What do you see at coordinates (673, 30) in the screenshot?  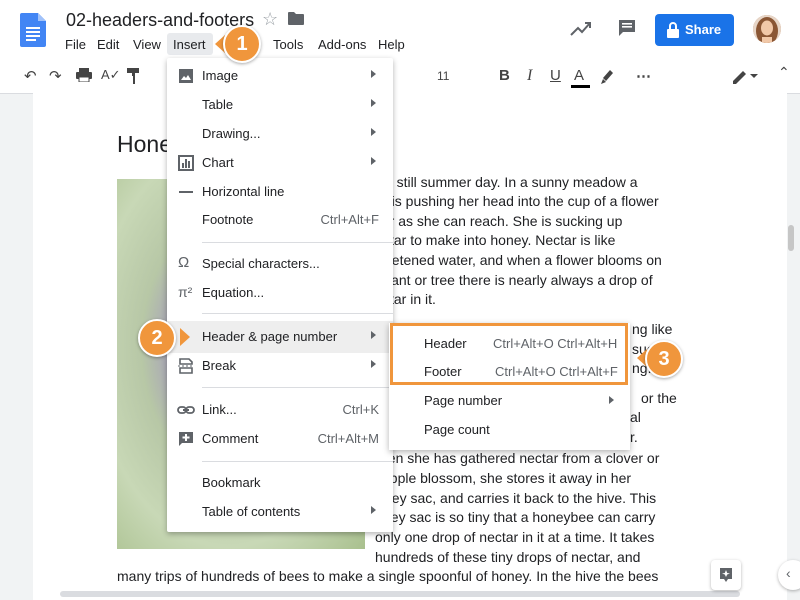 I see `lock-icon` at bounding box center [673, 30].